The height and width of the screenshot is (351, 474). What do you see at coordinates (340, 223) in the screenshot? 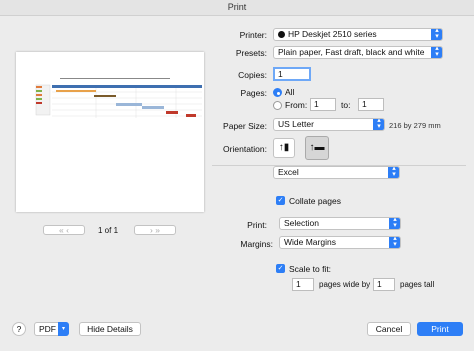
I see `print-what-select: Selection ▴ ▾` at bounding box center [340, 223].